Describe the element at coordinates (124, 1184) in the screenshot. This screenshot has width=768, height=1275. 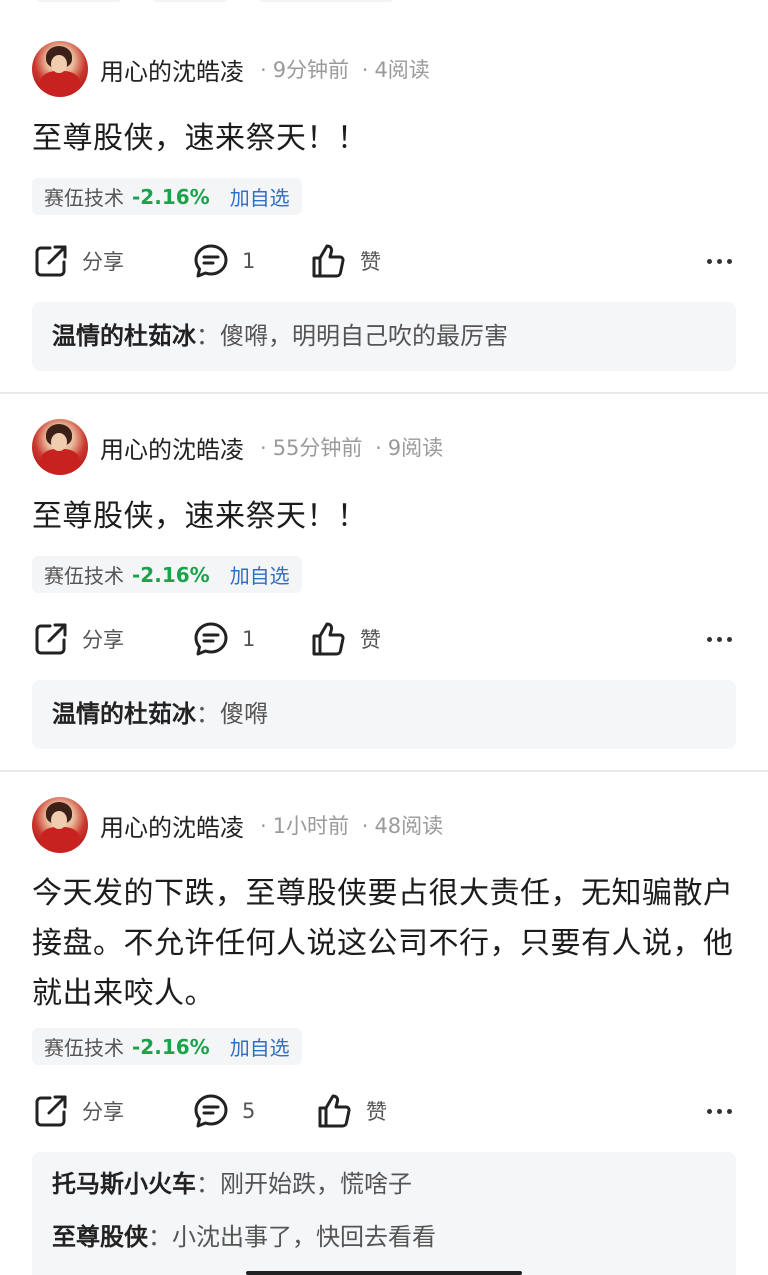
I see `comment-user: 托马斯小火车` at that location.